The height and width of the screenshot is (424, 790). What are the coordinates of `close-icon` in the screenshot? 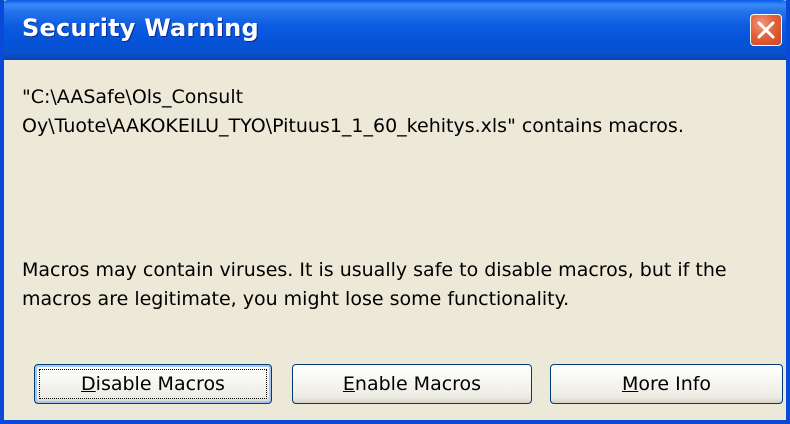 It's located at (766, 30).